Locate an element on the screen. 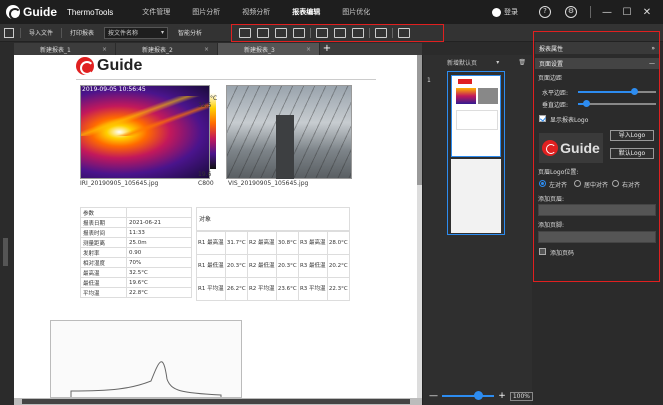  insert-frame-icon is located at coordinates (299, 33).